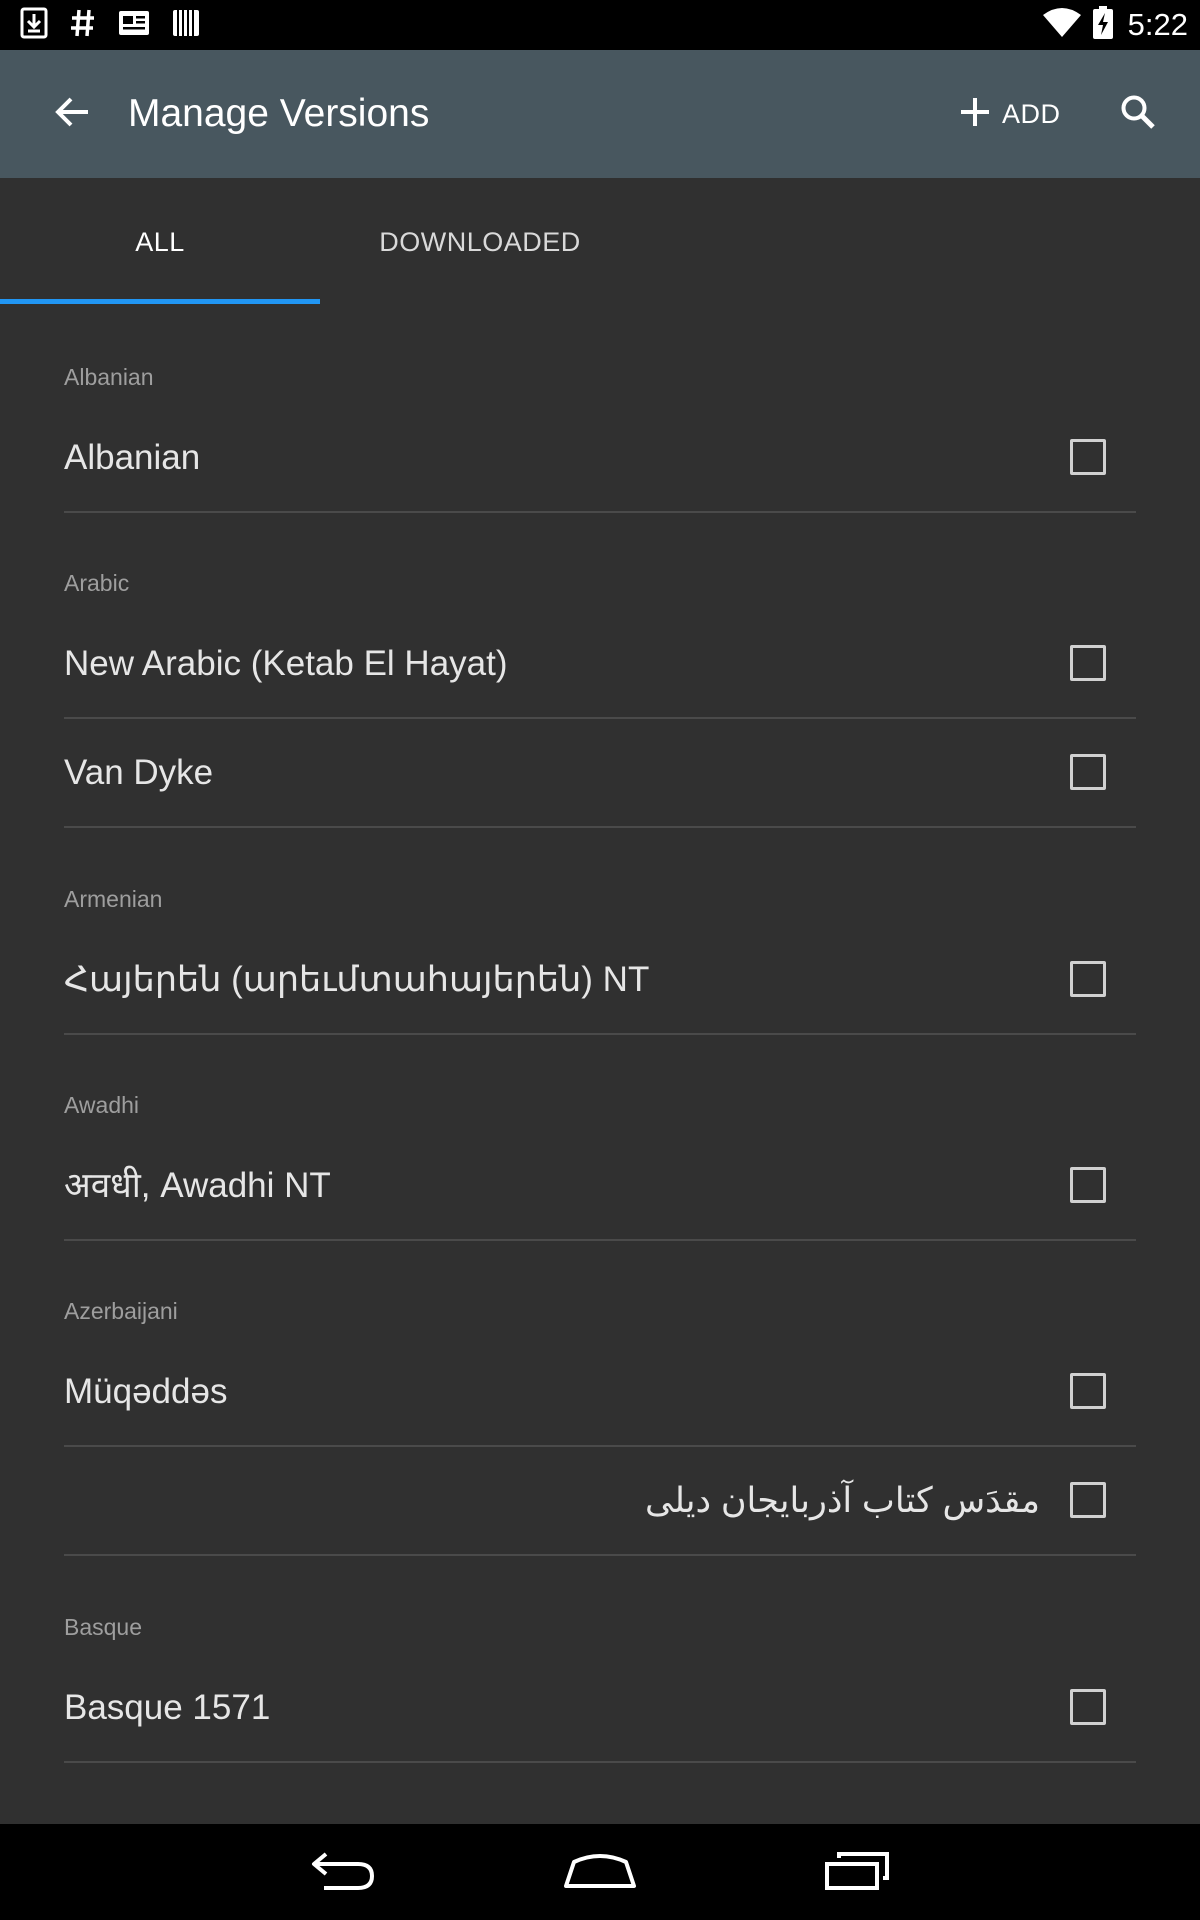  I want to click on tab-bar: ALL DOWNLOADED, so click(600, 242).